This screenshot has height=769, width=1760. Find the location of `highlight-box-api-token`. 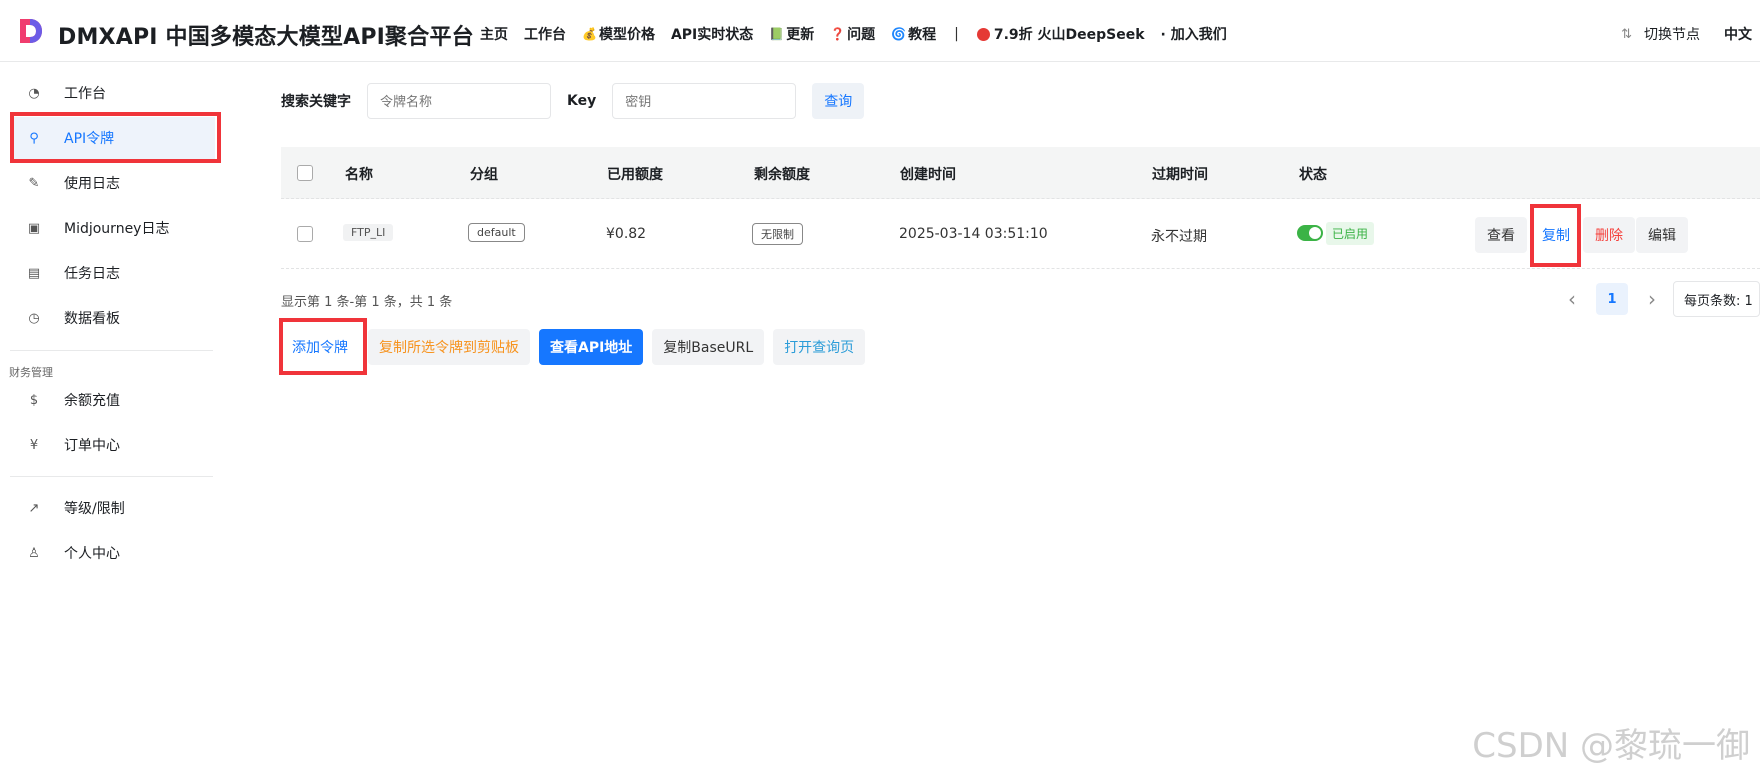

highlight-box-api-token is located at coordinates (115, 137).